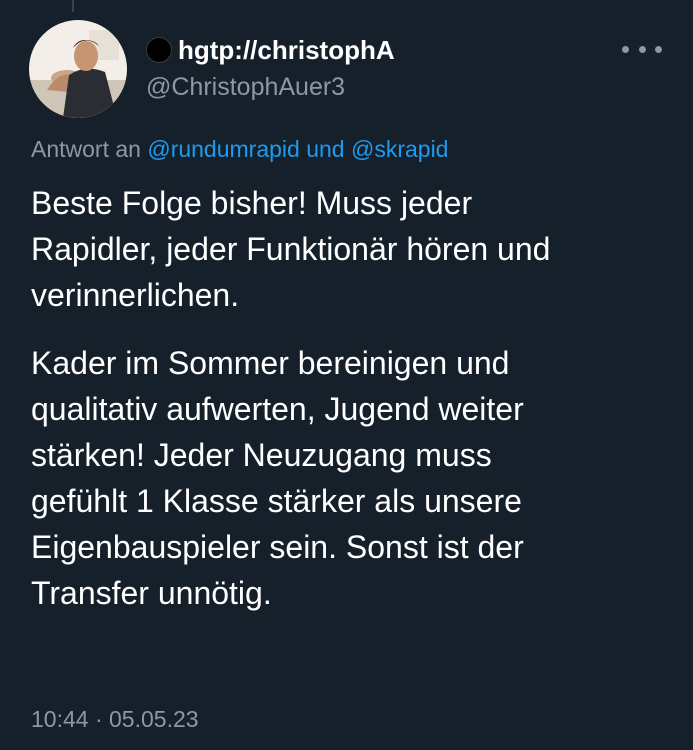 This screenshot has height=750, width=693. Describe the element at coordinates (60, 719) in the screenshot. I see `tweet-time: 10:44` at that location.